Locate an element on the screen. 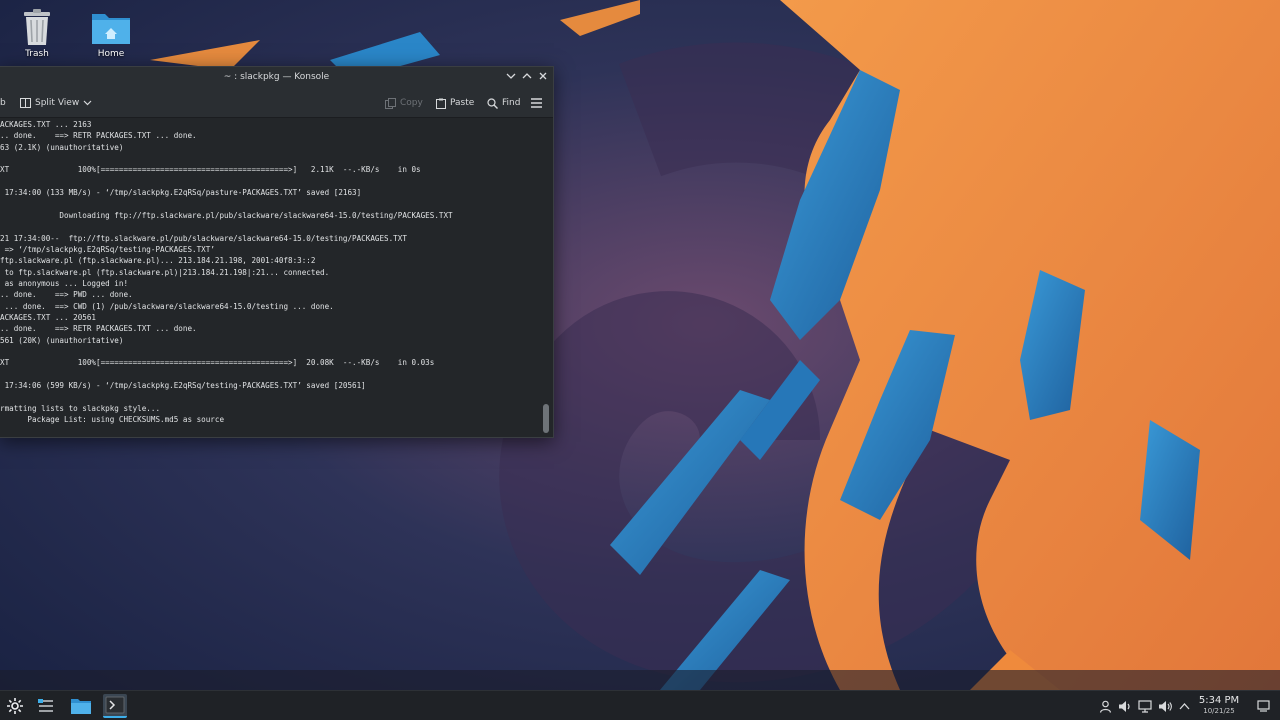 The width and height of the screenshot is (1280, 720). hamburger-menu-icon is located at coordinates (536, 103).